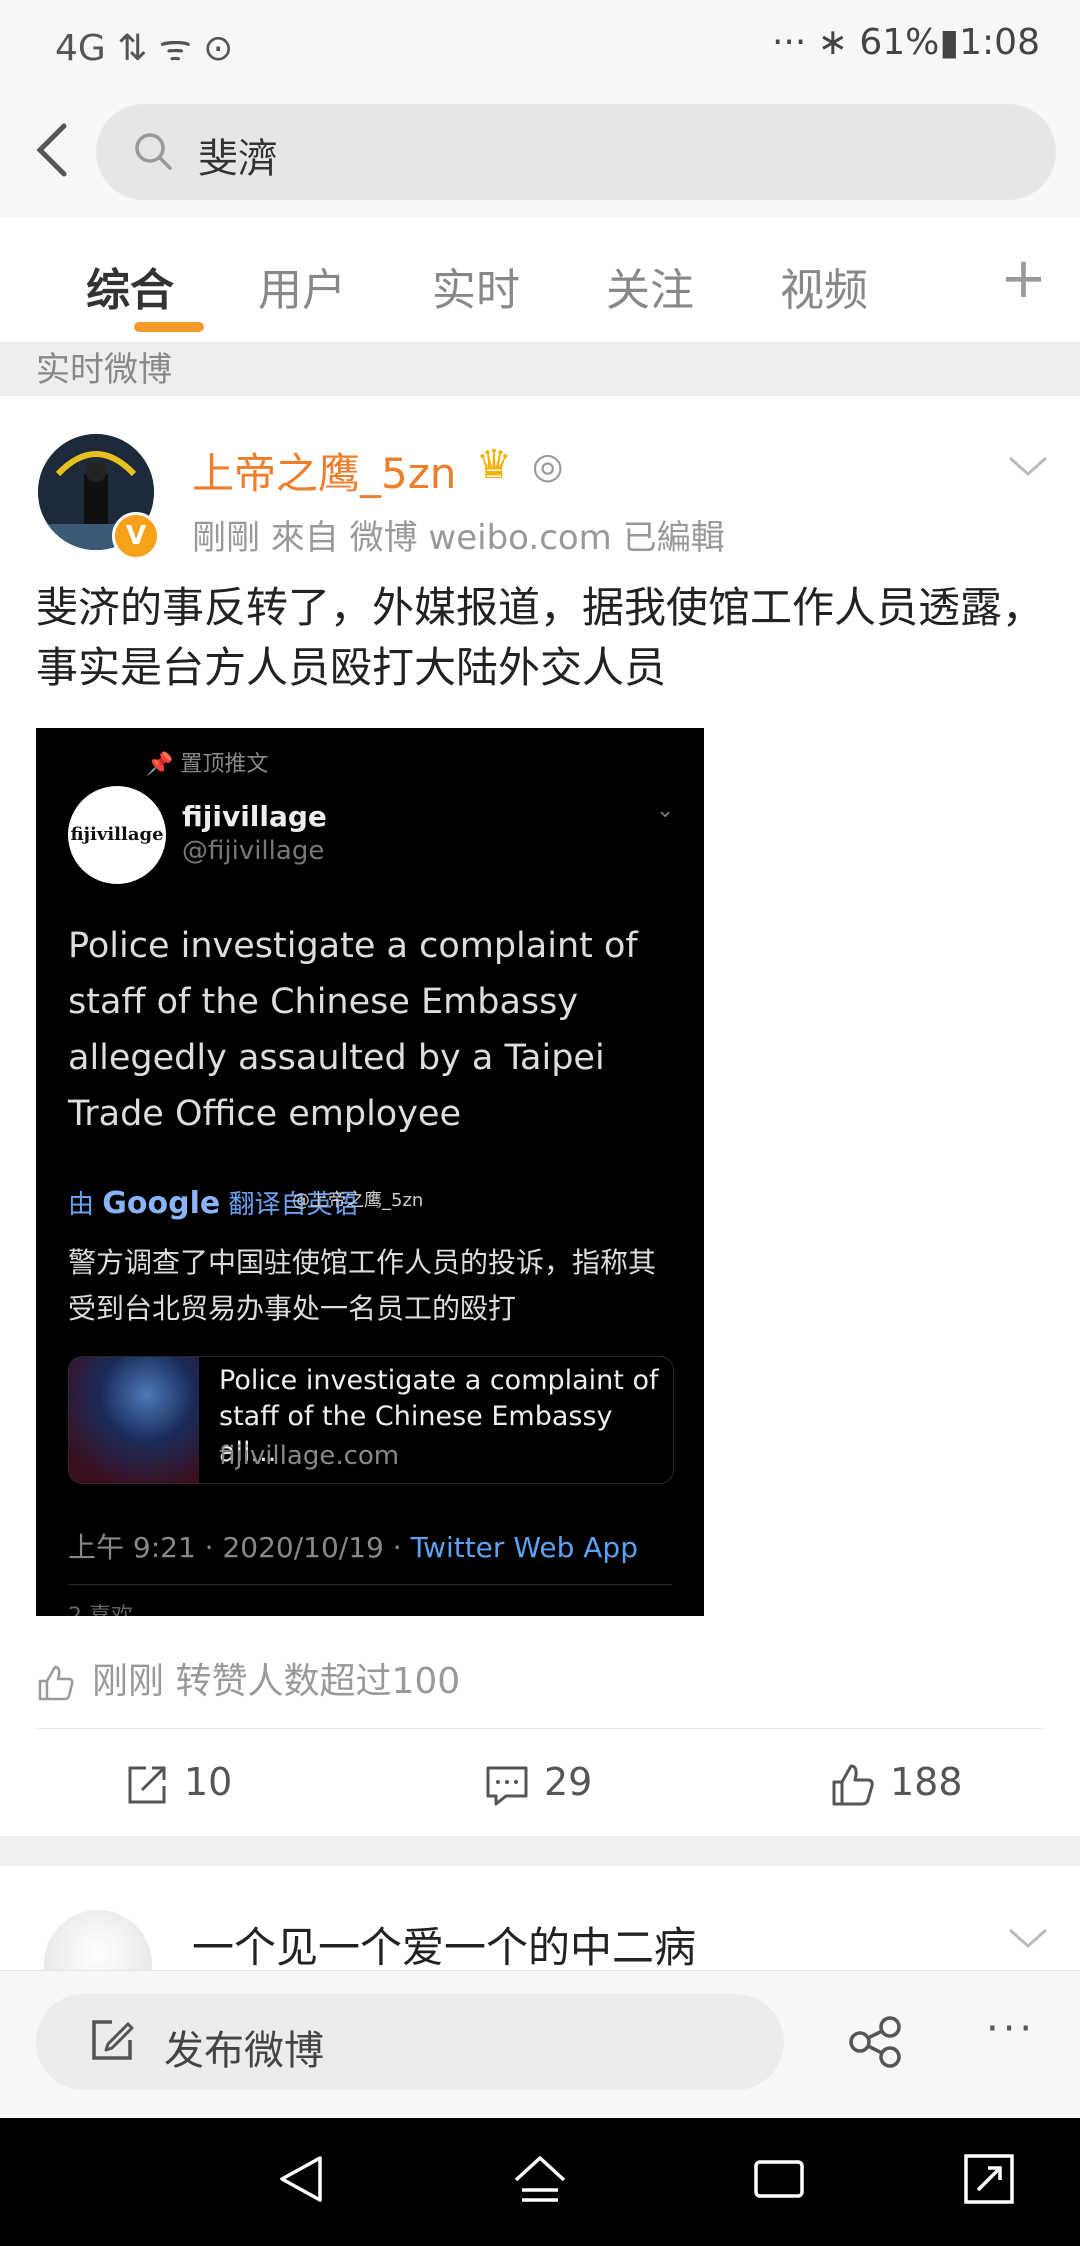 Image resolution: width=1080 pixels, height=2246 pixels. I want to click on nav-home-icon, so click(540, 2181).